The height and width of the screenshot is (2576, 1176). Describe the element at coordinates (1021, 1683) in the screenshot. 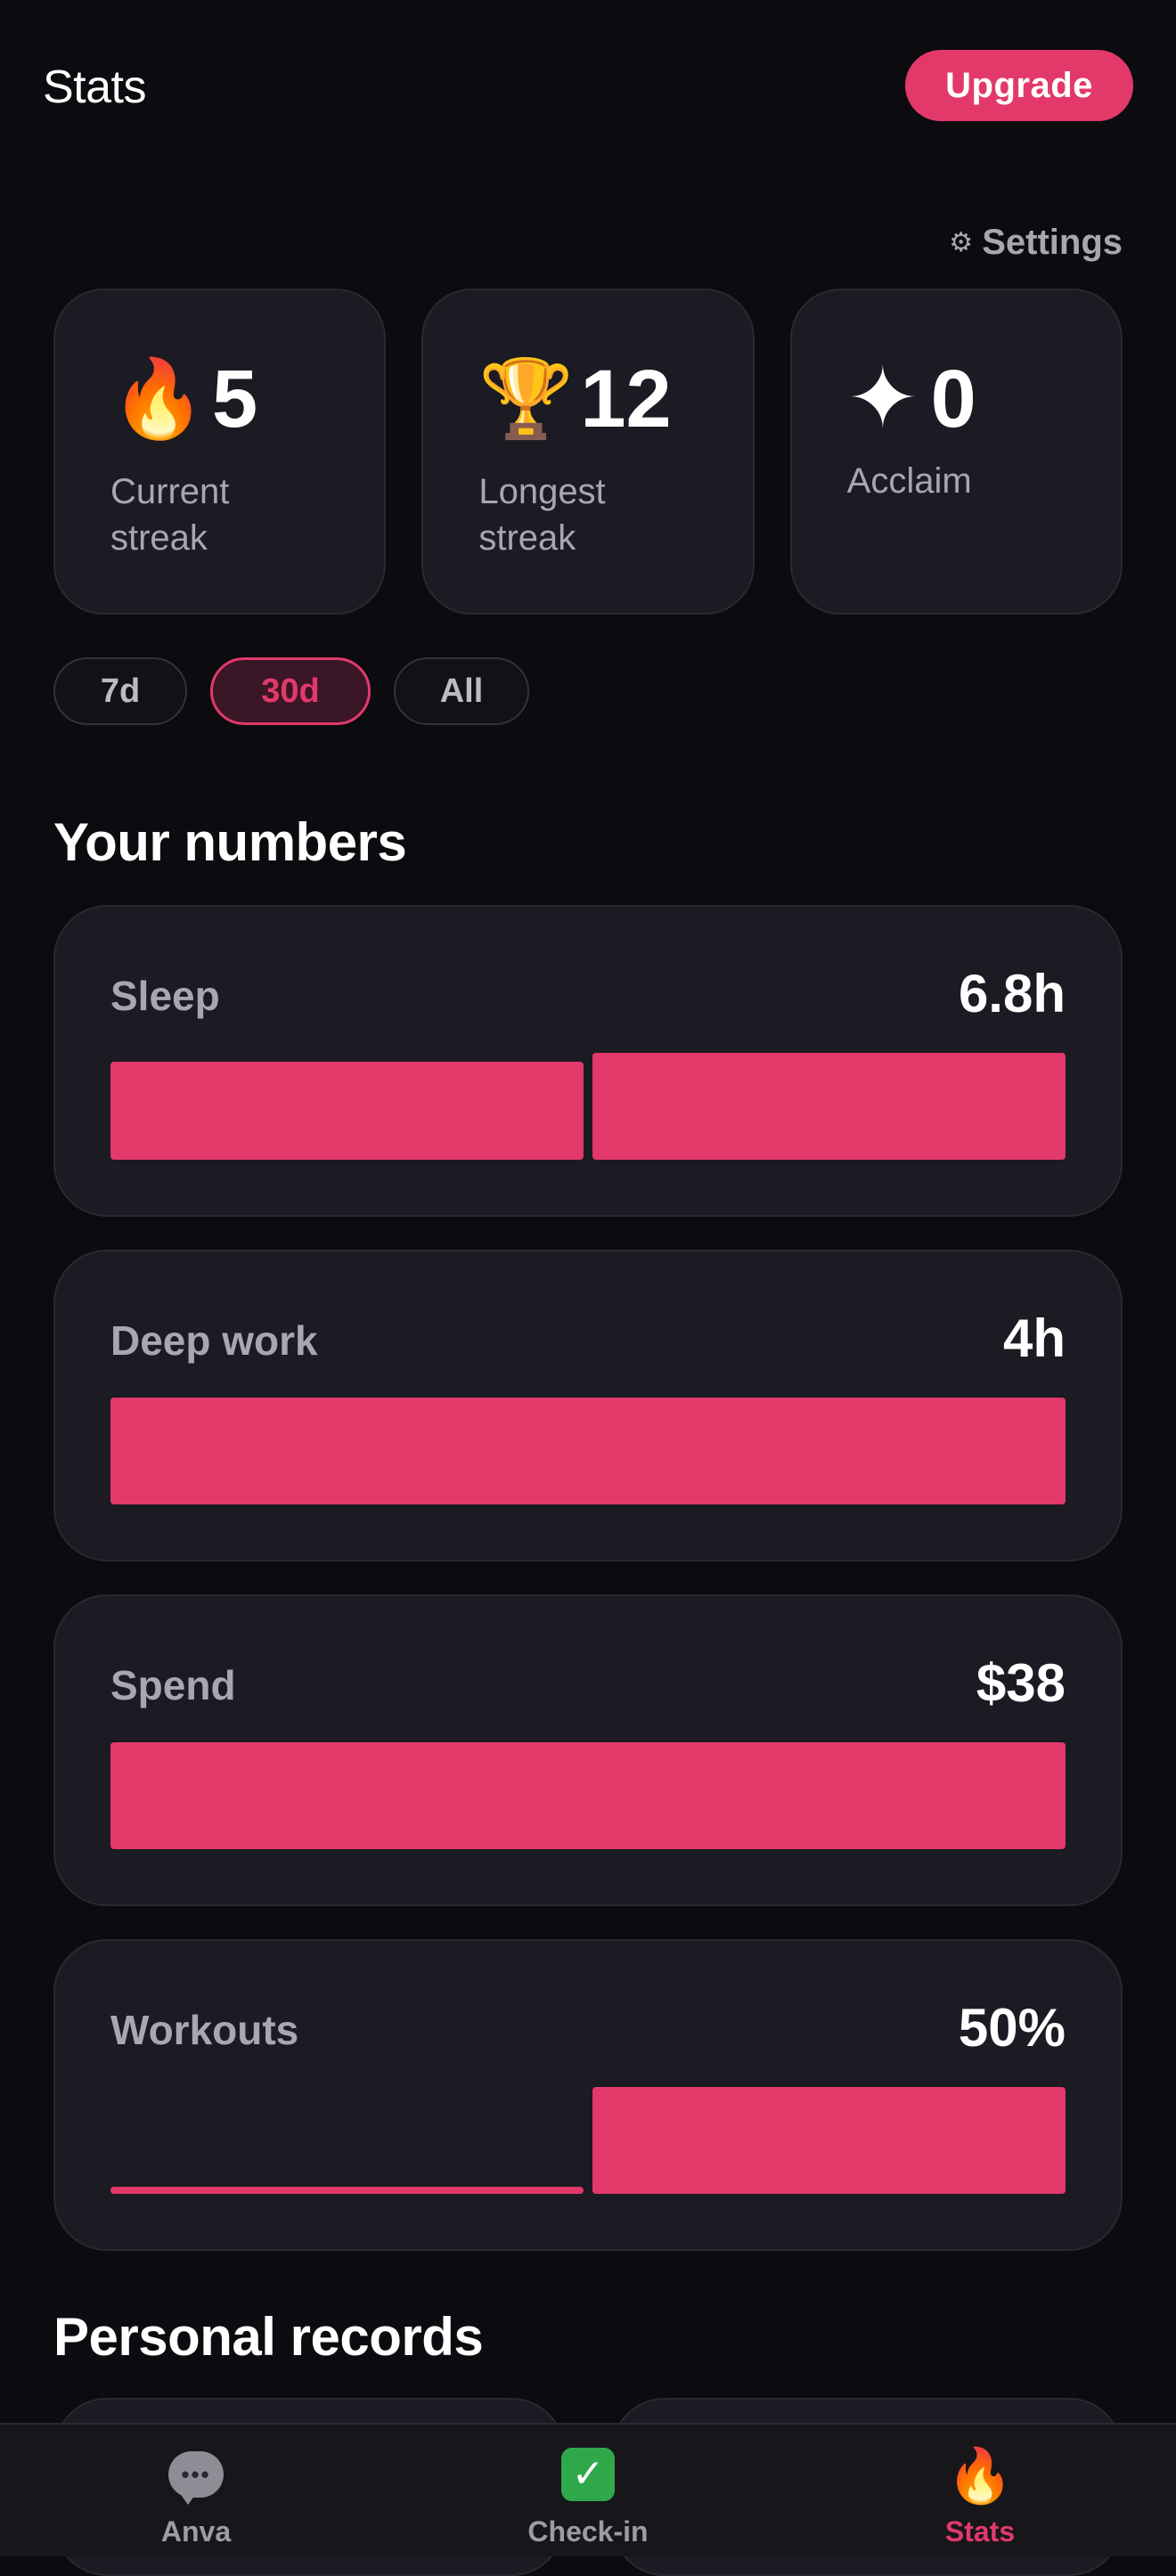

I see `metric-value: $38` at that location.